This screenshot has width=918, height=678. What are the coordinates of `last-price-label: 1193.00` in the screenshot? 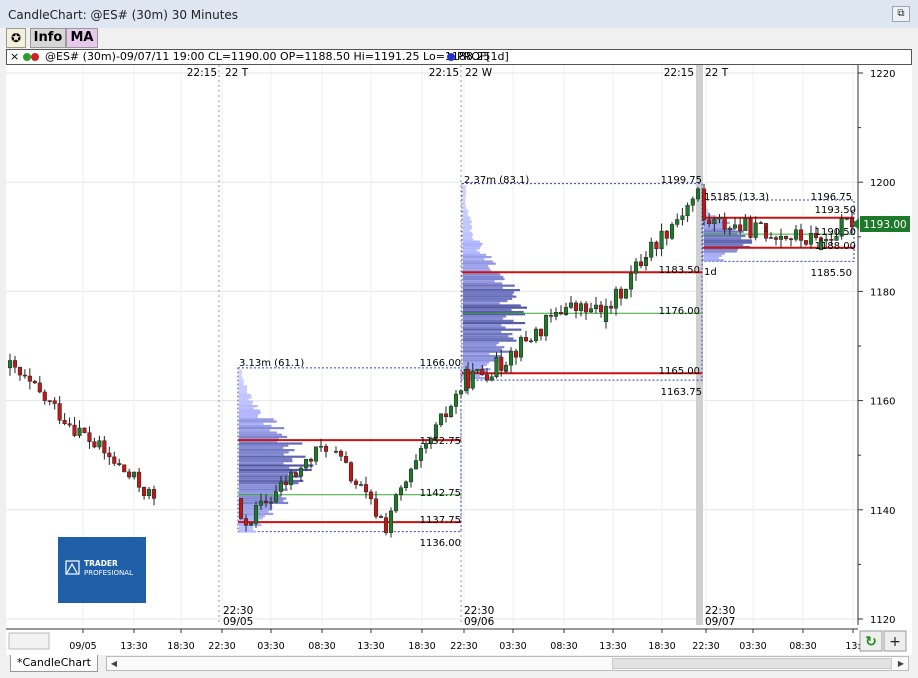 It's located at (884, 225).